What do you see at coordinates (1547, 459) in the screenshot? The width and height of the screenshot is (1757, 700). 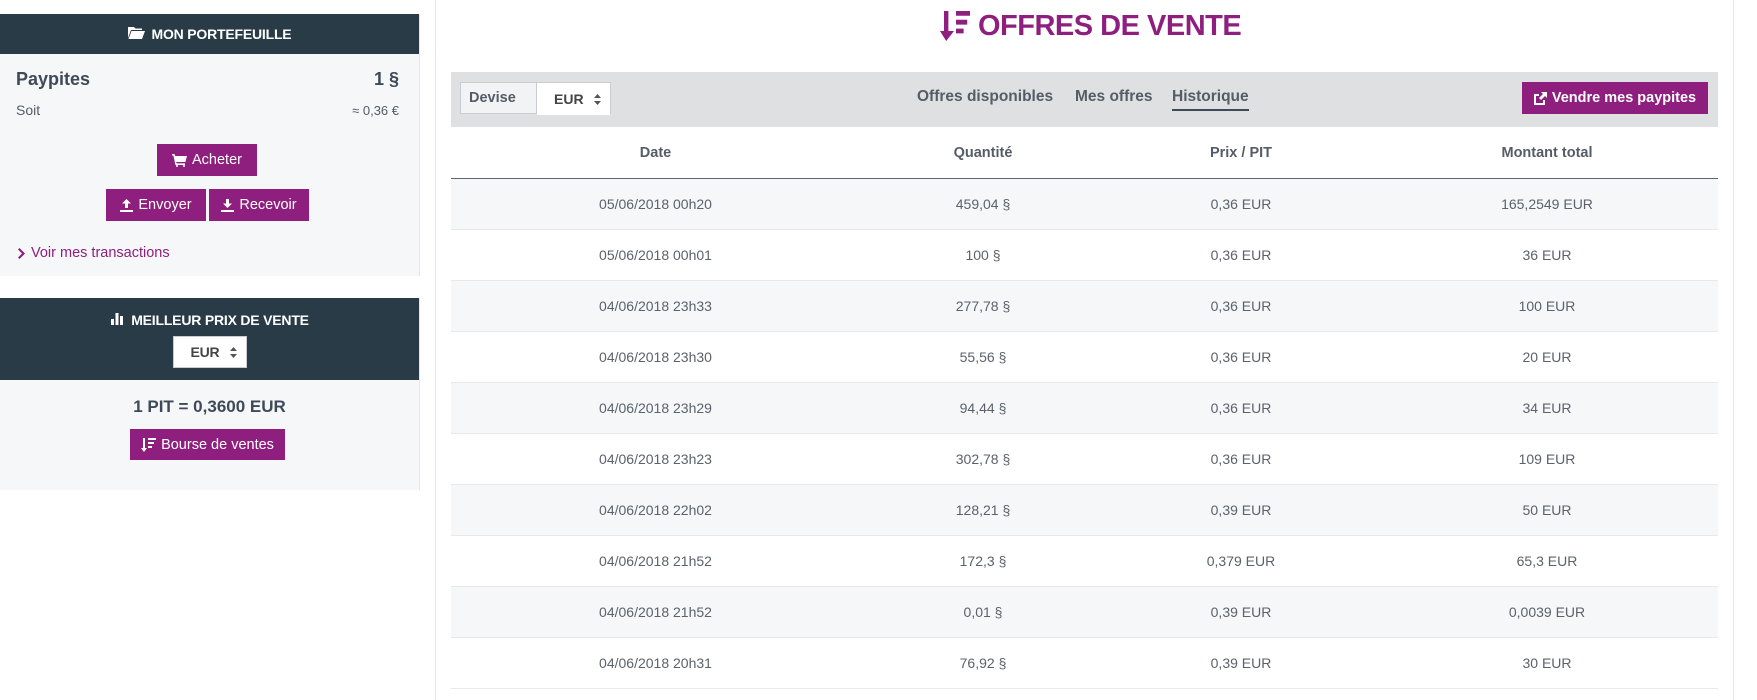 I see `cell-montant: 109 EUR` at bounding box center [1547, 459].